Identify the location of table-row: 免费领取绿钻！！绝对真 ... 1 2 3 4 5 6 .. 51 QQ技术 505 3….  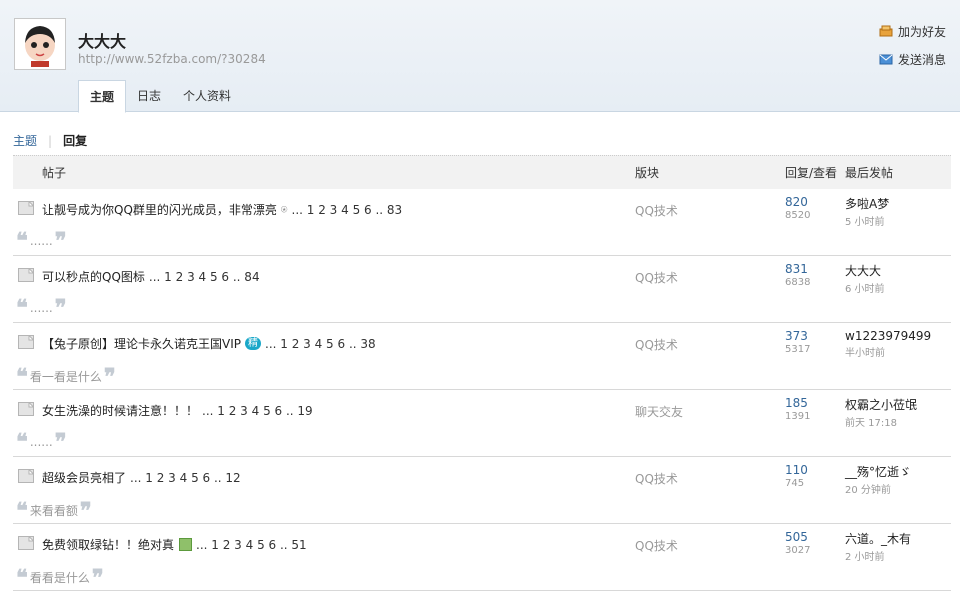
(482, 557).